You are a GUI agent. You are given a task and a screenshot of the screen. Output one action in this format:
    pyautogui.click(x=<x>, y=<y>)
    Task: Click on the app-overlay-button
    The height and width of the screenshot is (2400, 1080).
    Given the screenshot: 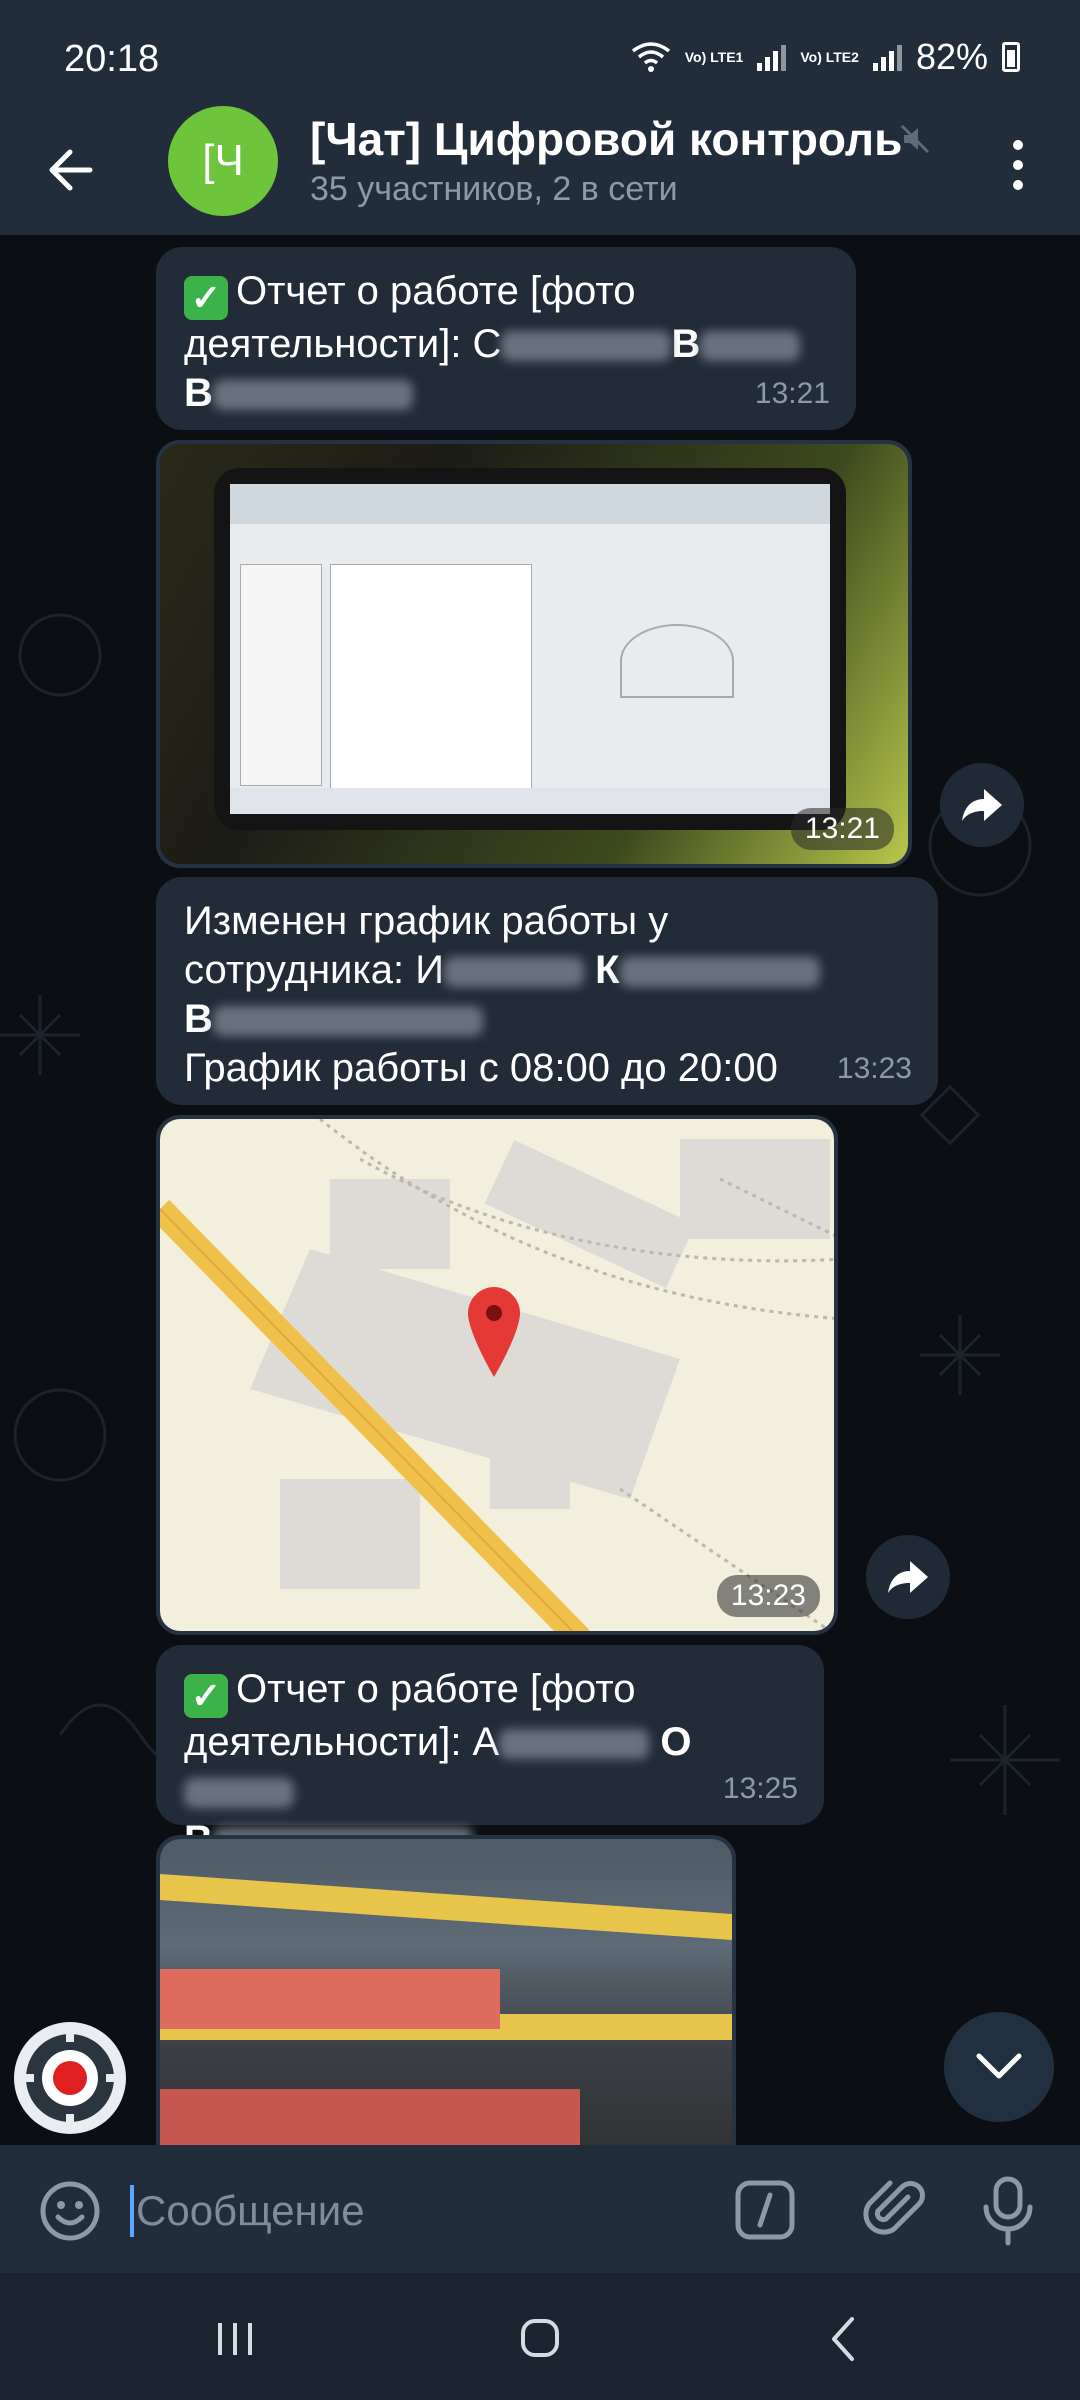 What is the action you would take?
    pyautogui.click(x=70, y=2078)
    